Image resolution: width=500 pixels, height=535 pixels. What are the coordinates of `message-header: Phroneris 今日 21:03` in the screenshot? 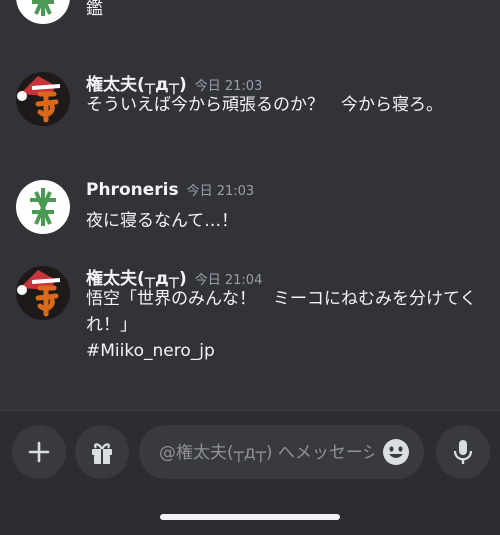 It's located at (170, 190).